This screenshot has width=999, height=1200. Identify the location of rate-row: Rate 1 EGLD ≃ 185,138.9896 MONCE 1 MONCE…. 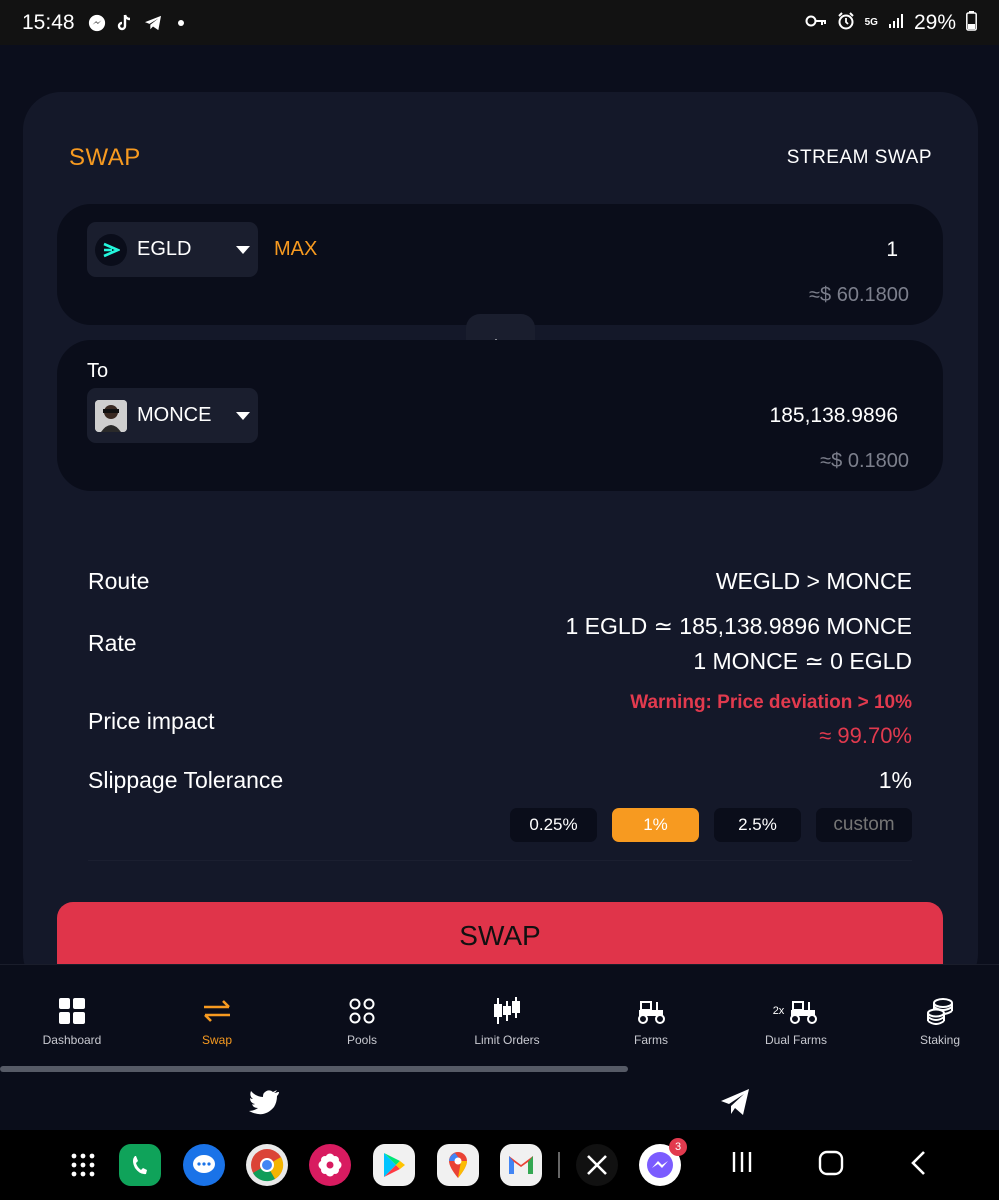
(500, 648).